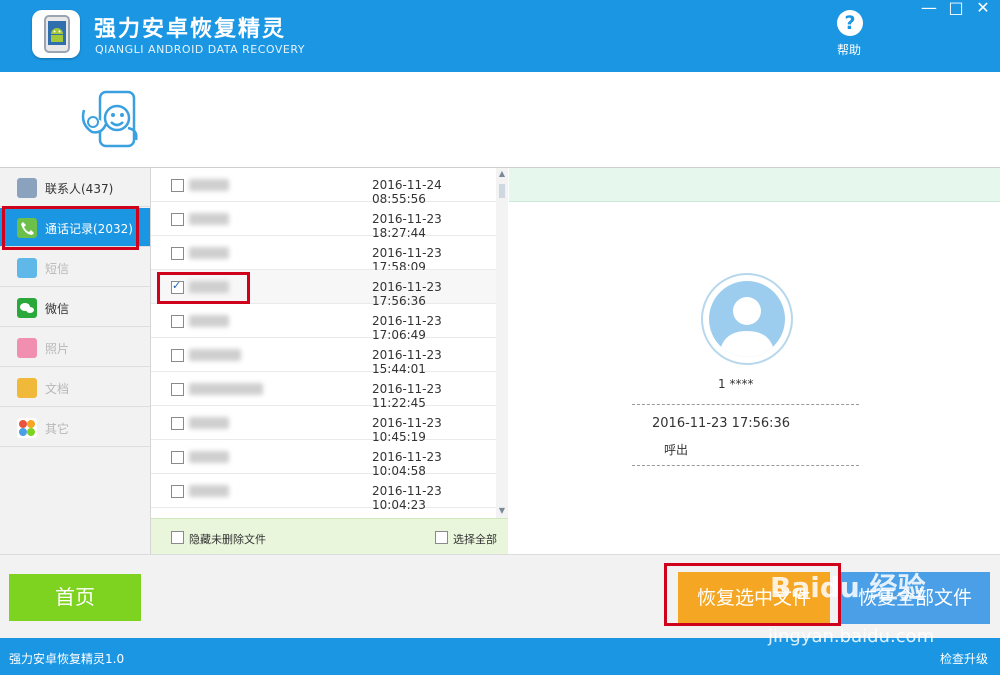 This screenshot has width=1000, height=675. I want to click on scroll-up-icon: ▲, so click(502, 174).